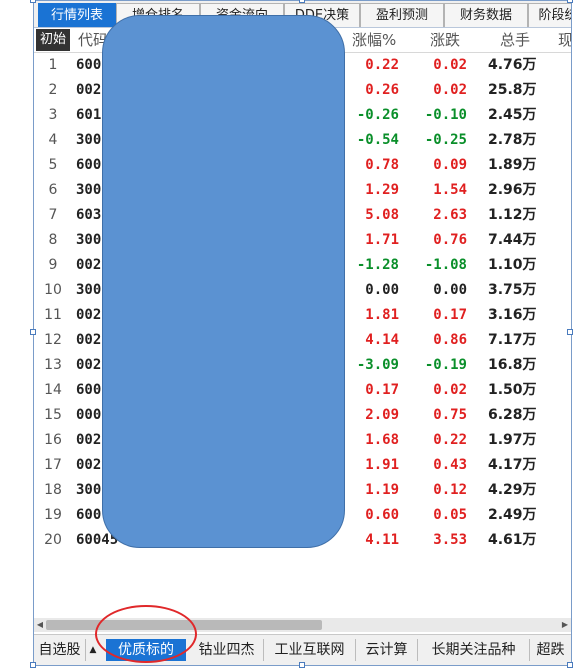 This screenshot has width=575, height=668. Describe the element at coordinates (515, 40) in the screenshot. I see `header-volume: 总手` at that location.